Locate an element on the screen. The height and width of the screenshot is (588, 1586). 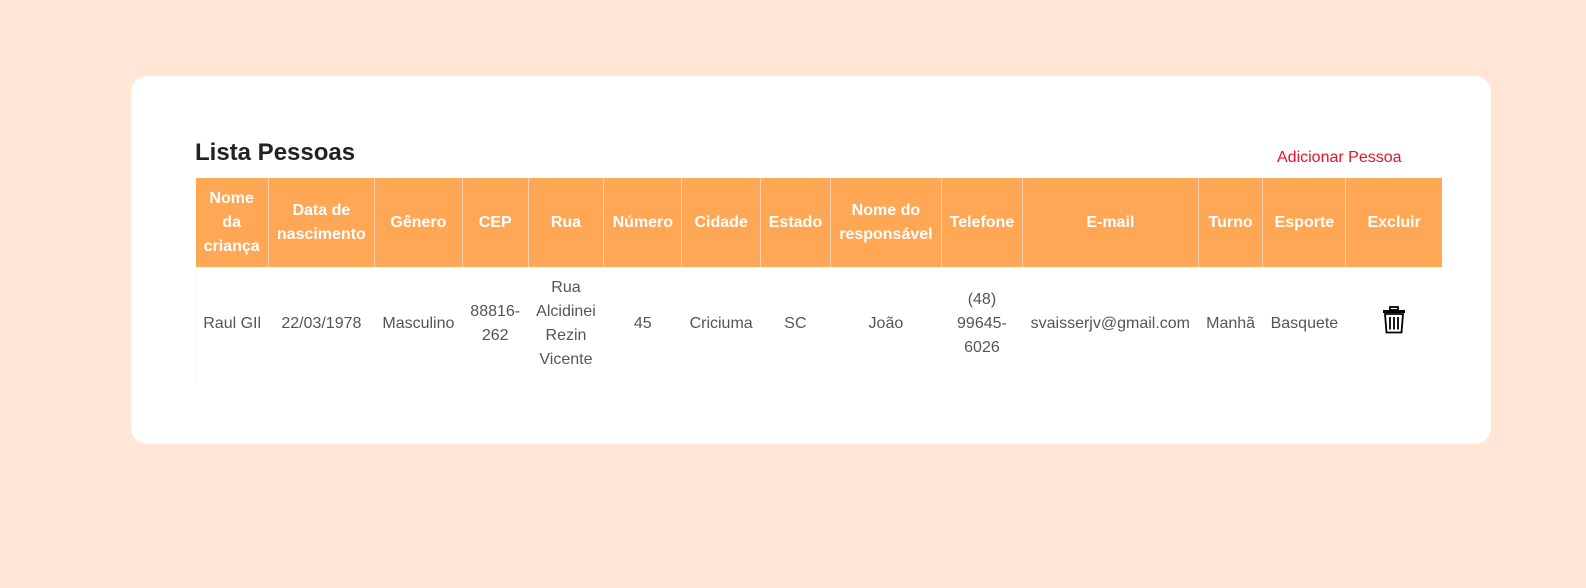
cell-state: SC is located at coordinates (795, 323).